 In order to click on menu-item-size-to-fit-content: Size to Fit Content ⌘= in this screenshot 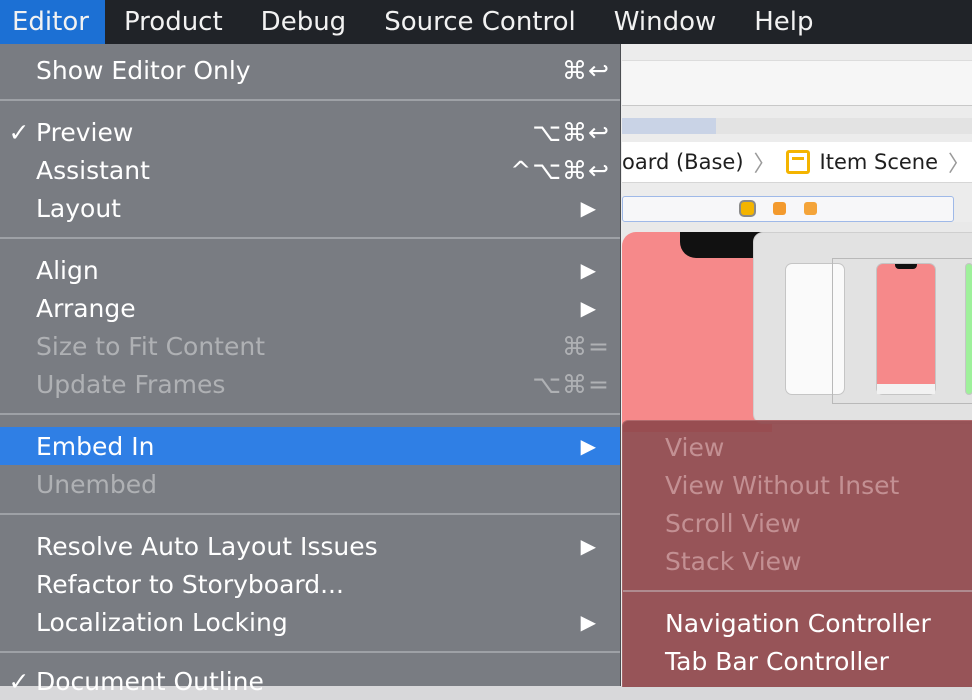, I will do `click(310, 346)`.